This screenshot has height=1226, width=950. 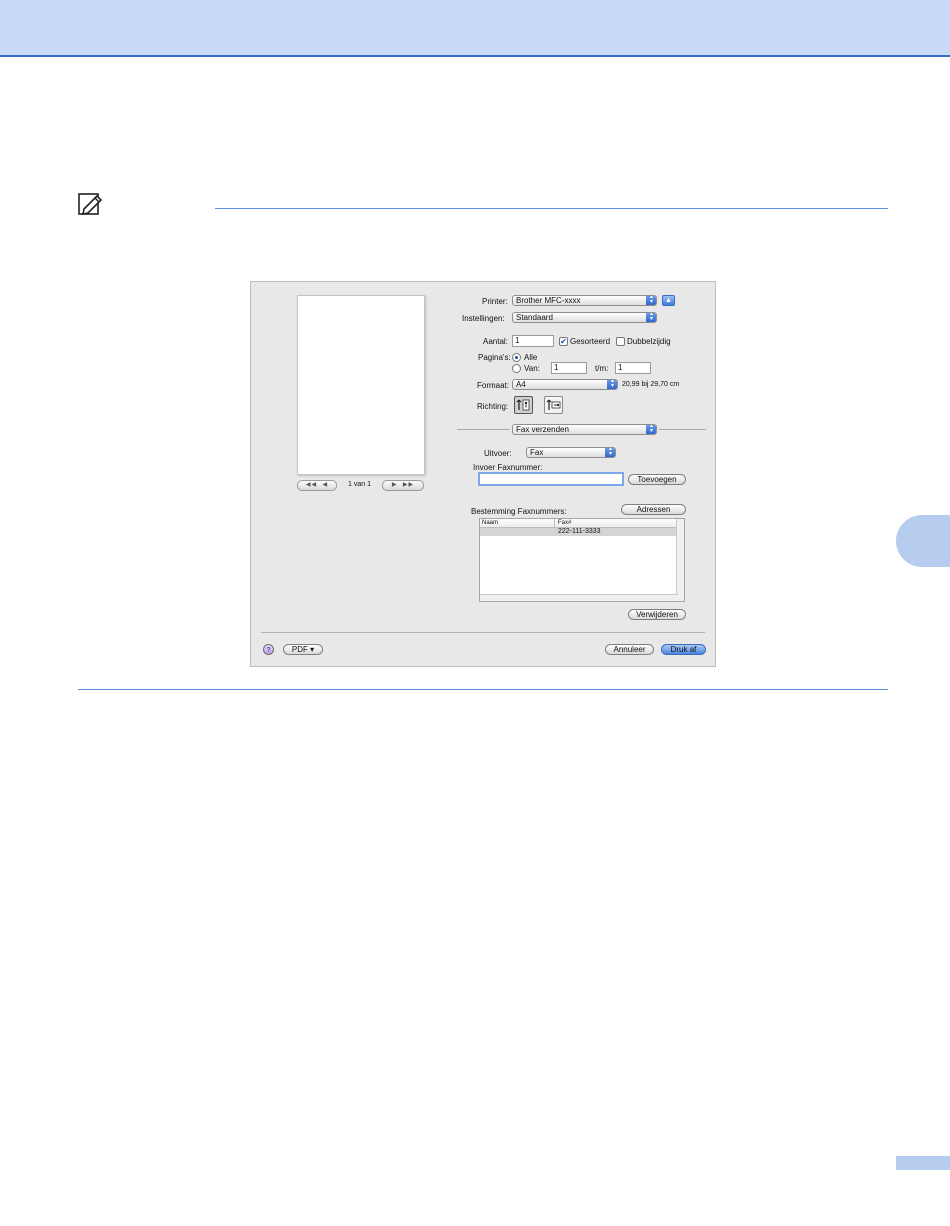 What do you see at coordinates (565, 384) in the screenshot?
I see `paper-size-select: A4 ▴ ▾` at bounding box center [565, 384].